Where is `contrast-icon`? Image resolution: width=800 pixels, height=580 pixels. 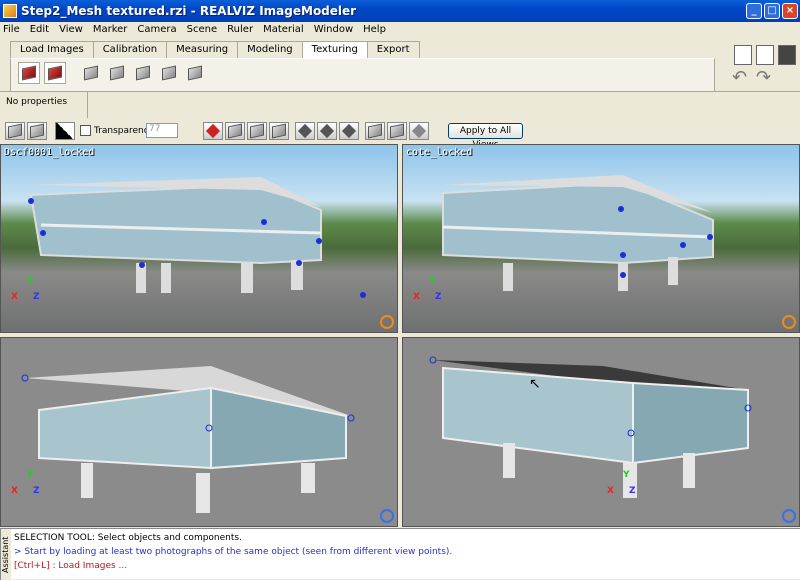
contrast-icon is located at coordinates (65, 131).